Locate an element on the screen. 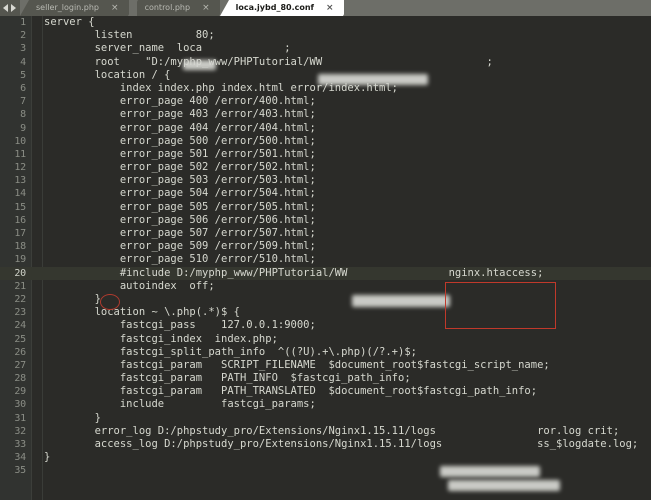 Image resolution: width=651 pixels, height=500 pixels. code-line: 12 error_page 502 /error/502.html; is located at coordinates (325, 167).